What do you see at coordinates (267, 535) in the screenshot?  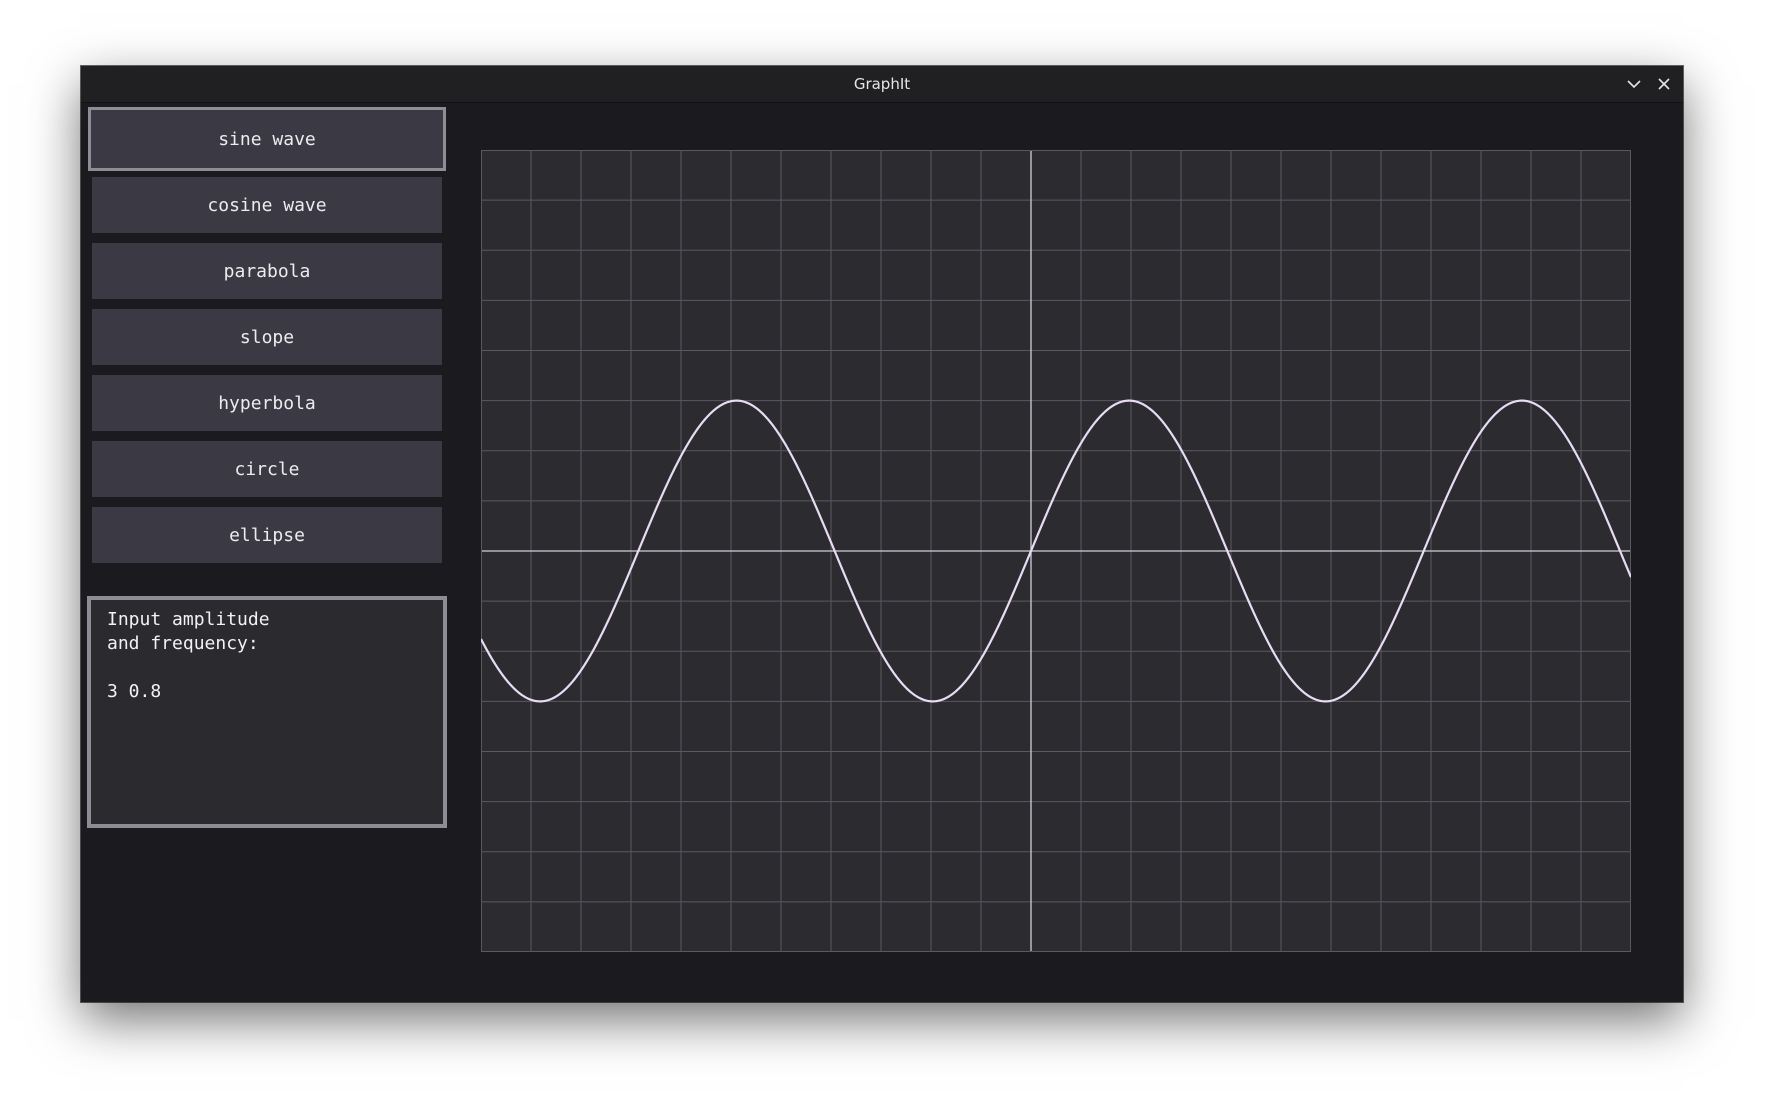 I see `ellipse-button: ellipse` at bounding box center [267, 535].